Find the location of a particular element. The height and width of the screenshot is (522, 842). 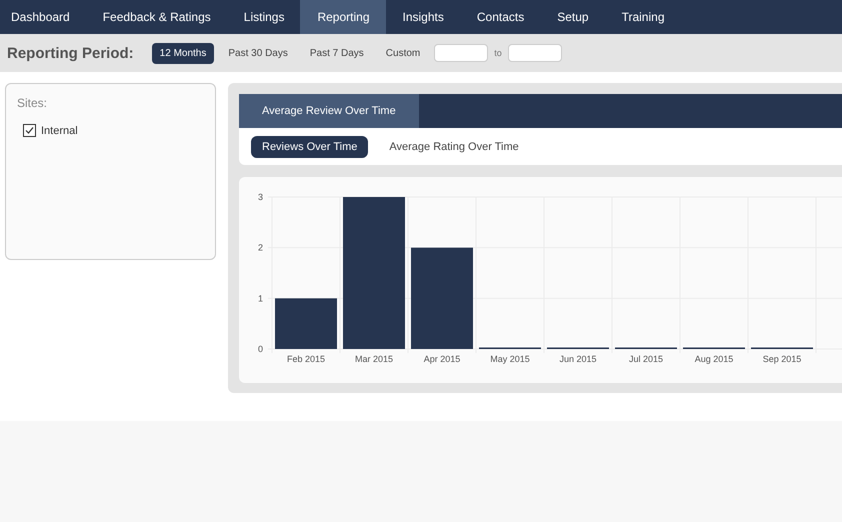

nav-tab: Setup is located at coordinates (572, 17).